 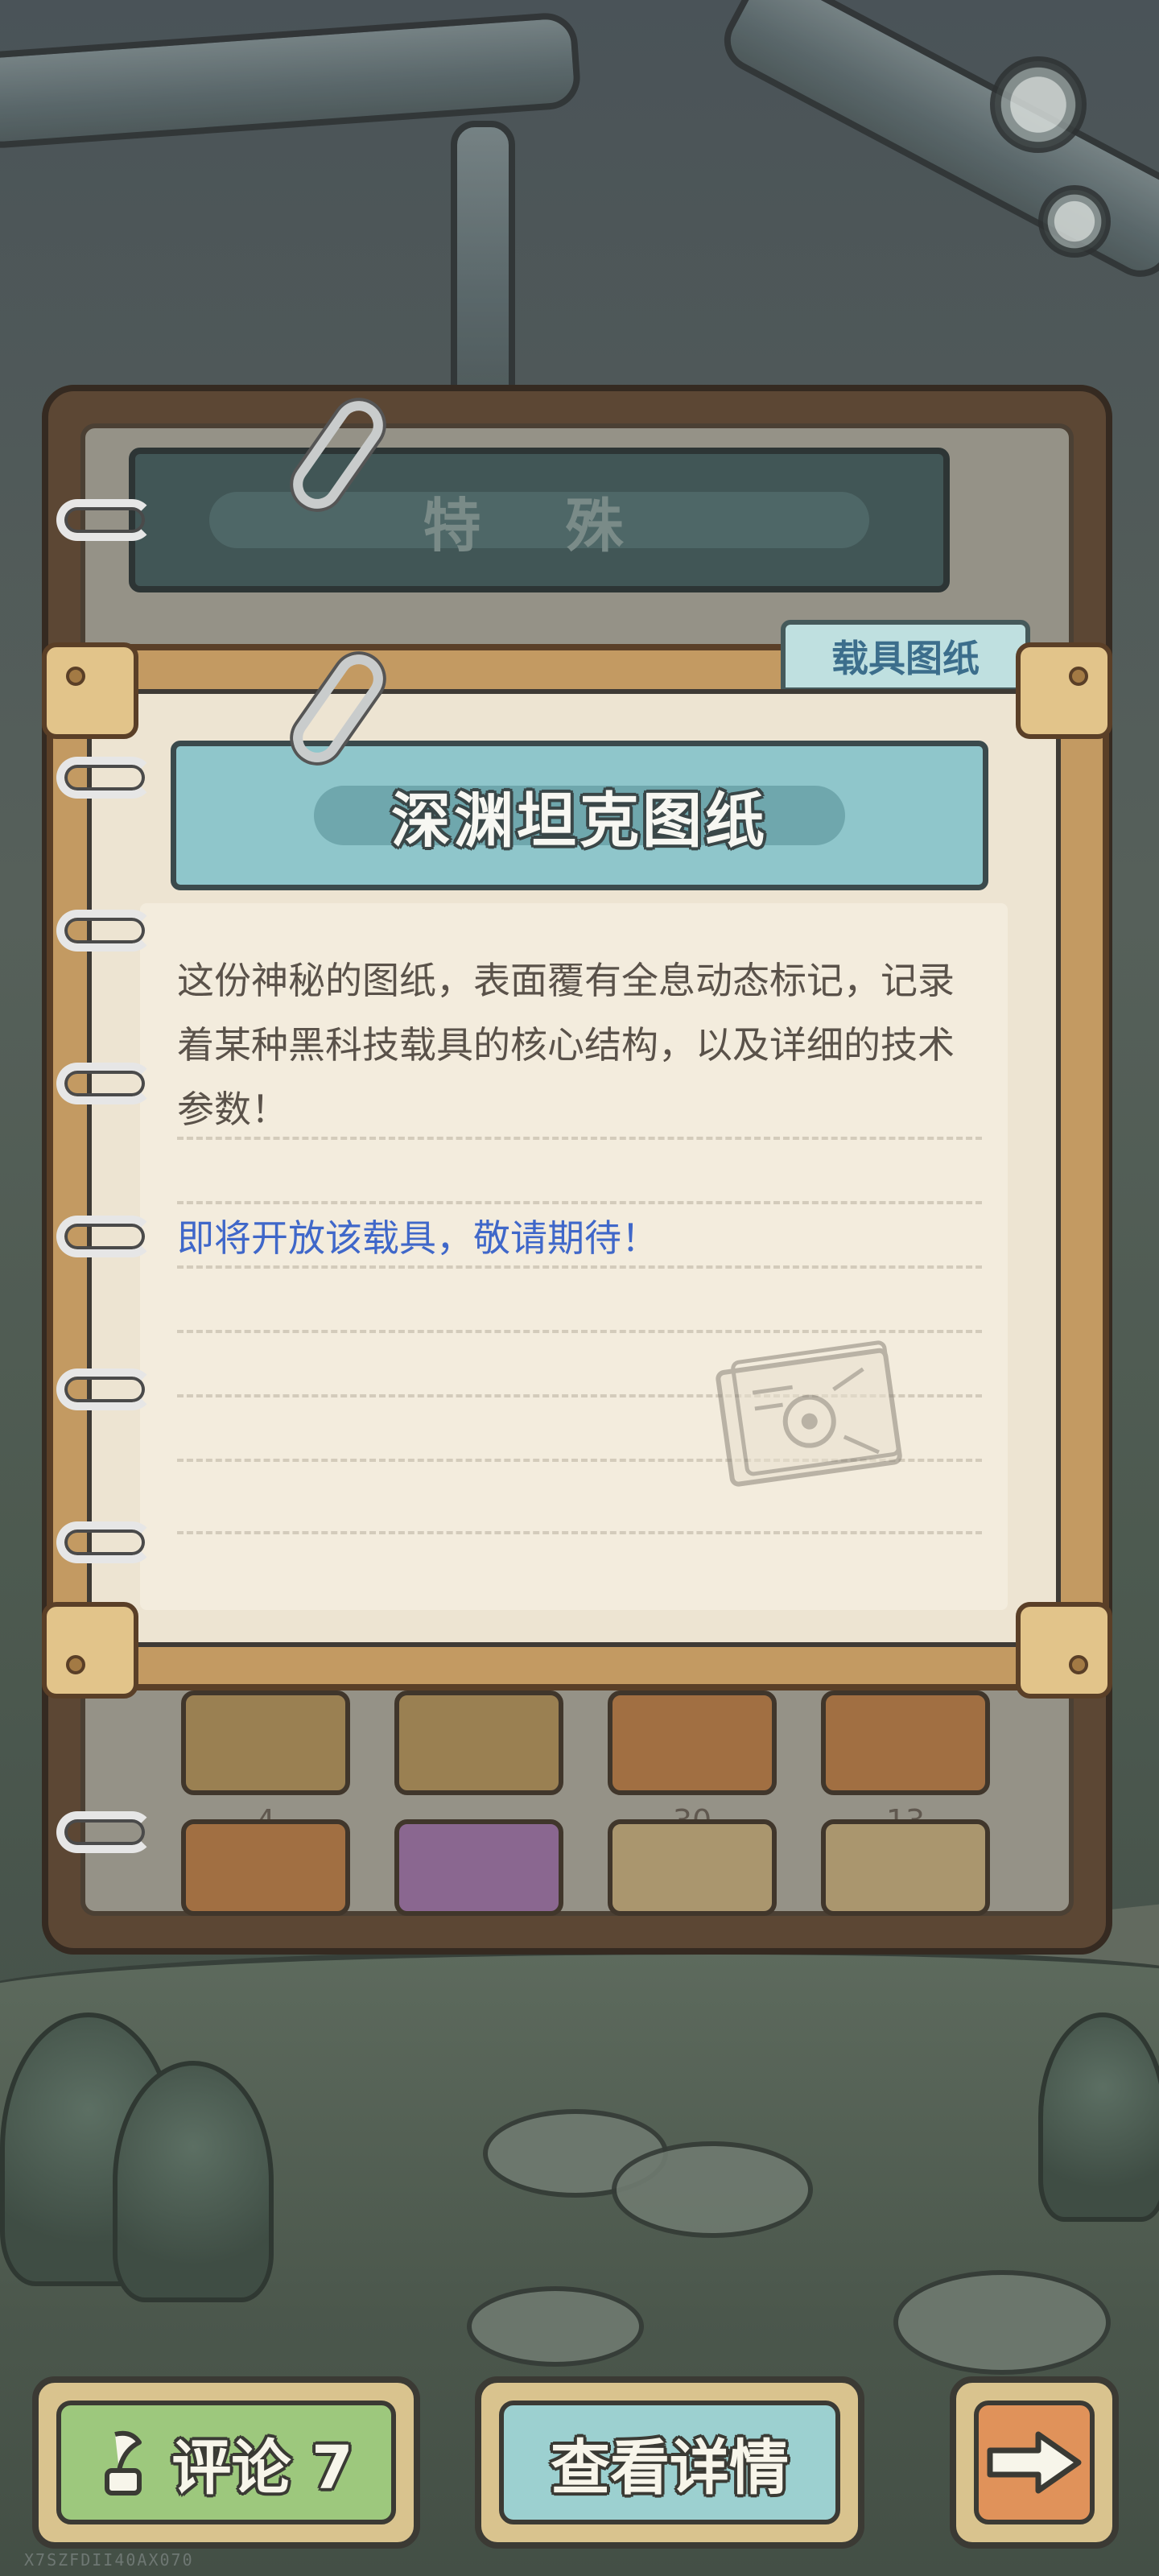 I want to click on category-title: 特 殊, so click(x=539, y=525).